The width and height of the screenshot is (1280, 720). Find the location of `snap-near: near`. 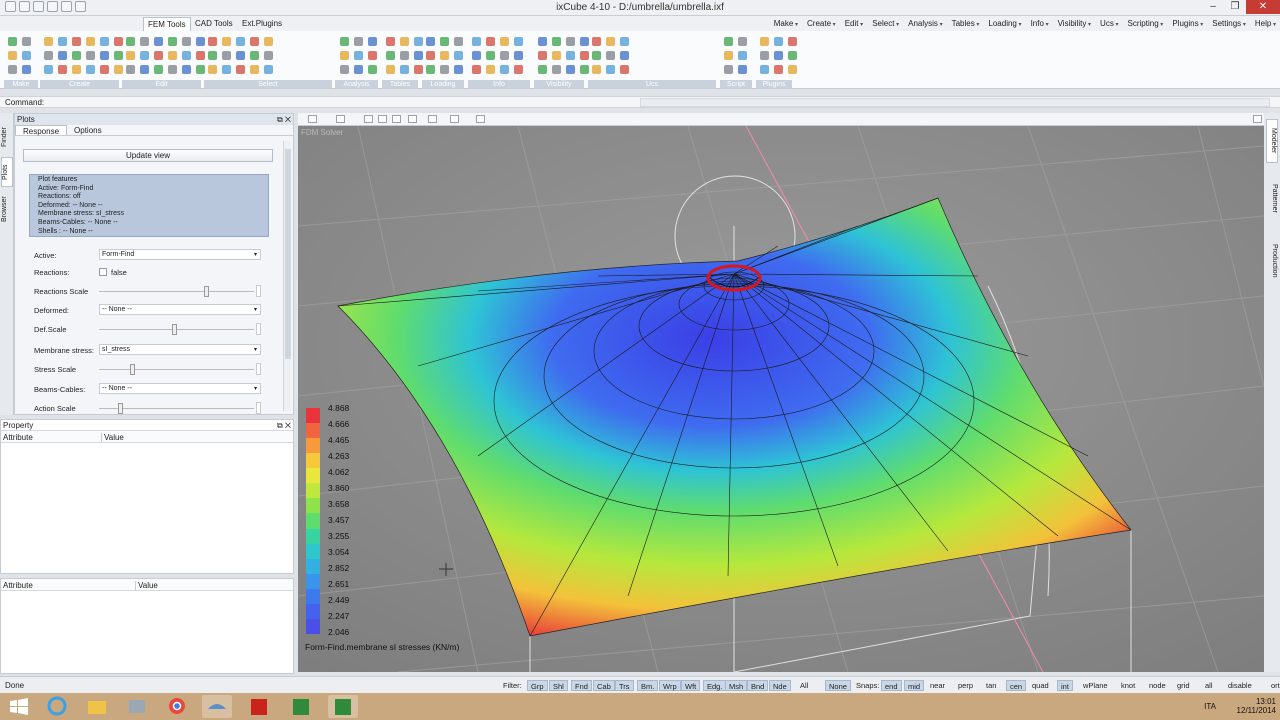

snap-near: near is located at coordinates (937, 685).